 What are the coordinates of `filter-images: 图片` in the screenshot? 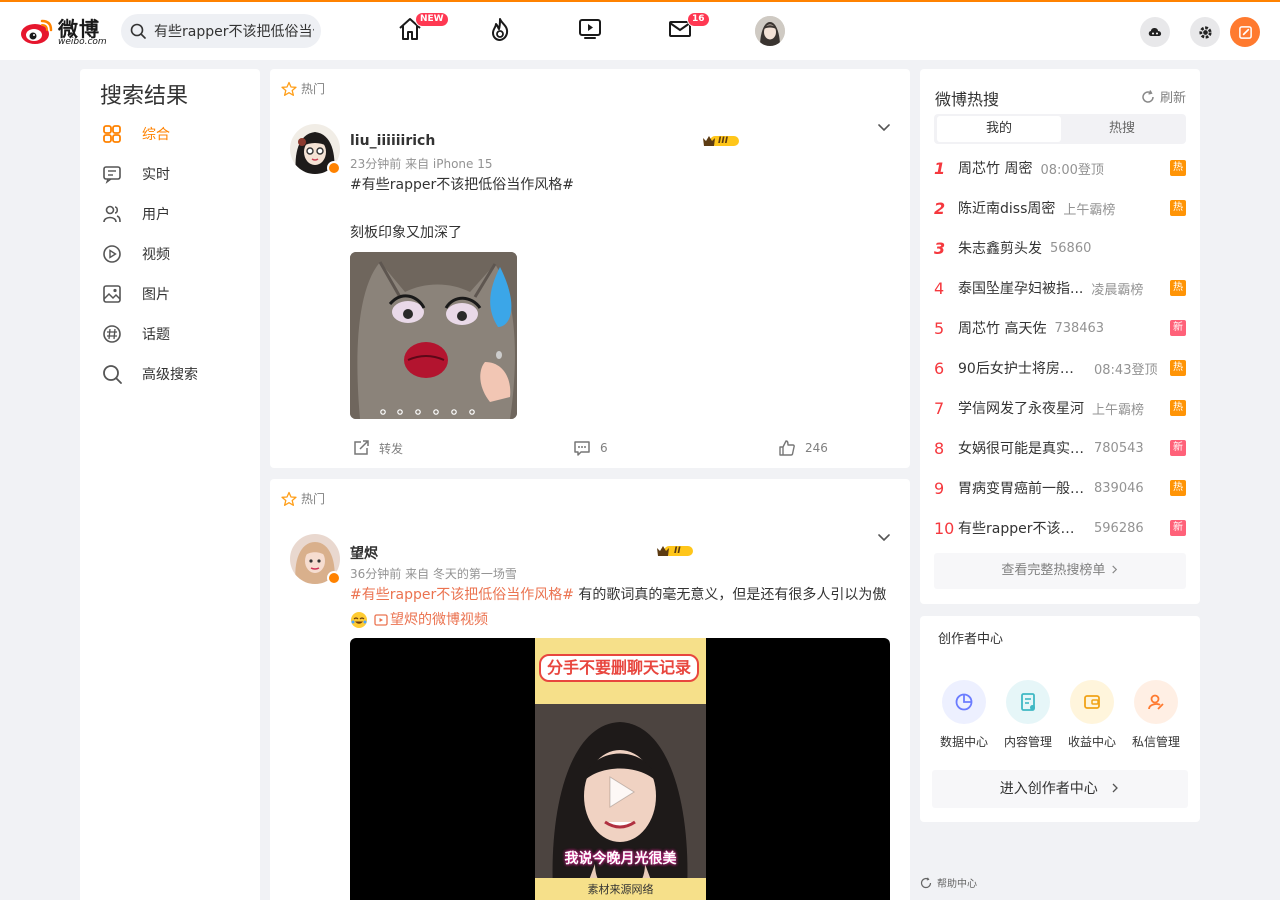 It's located at (175, 294).